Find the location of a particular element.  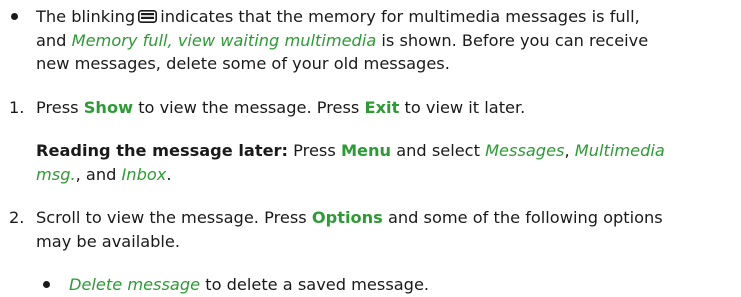

inbox-link: Inbox is located at coordinates (144, 174).